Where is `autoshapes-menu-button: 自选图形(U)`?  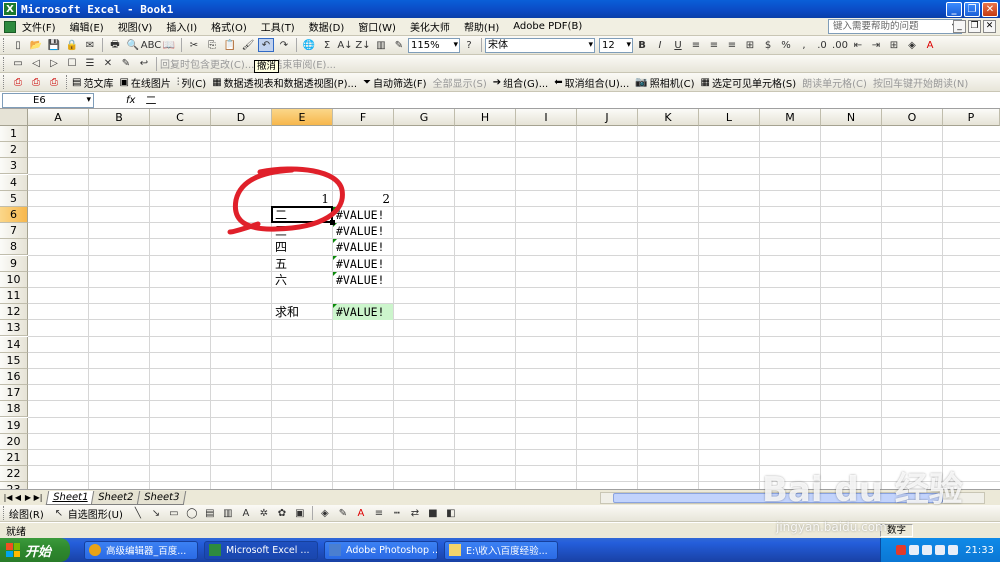 autoshapes-menu-button: 自选图形(U) is located at coordinates (95, 513).